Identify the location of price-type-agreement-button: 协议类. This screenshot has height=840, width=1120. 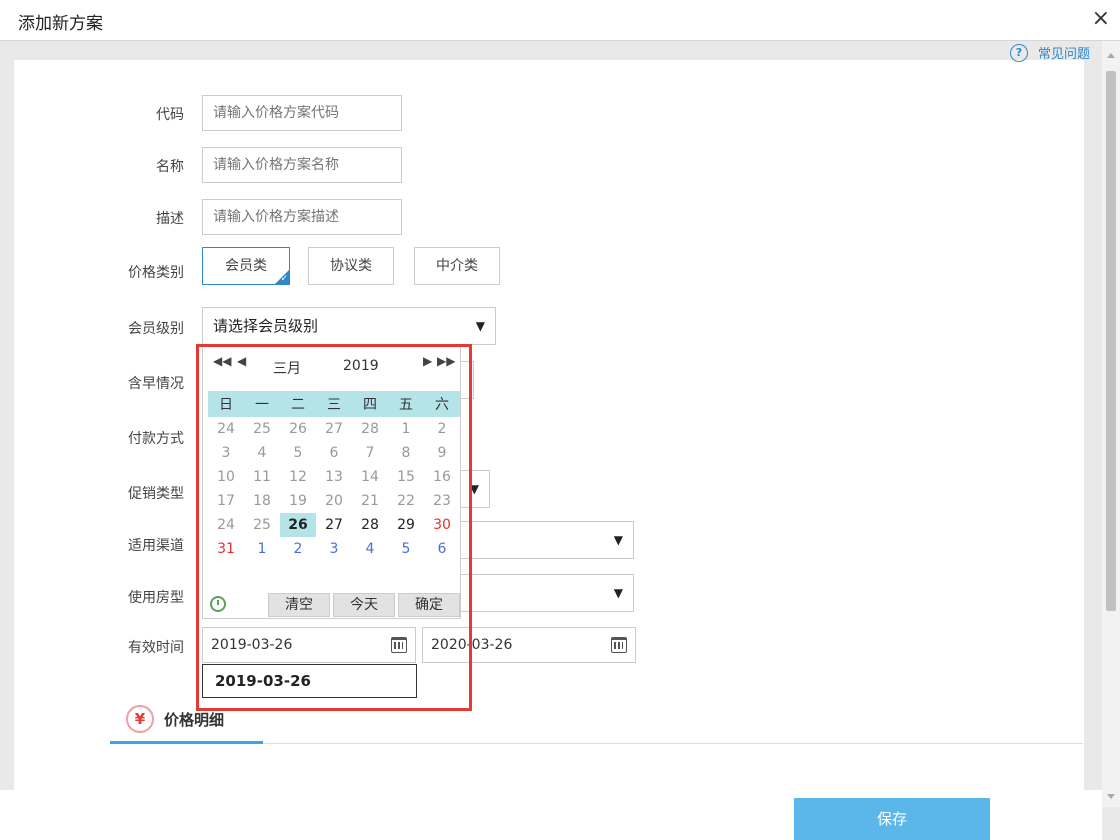
(351, 266).